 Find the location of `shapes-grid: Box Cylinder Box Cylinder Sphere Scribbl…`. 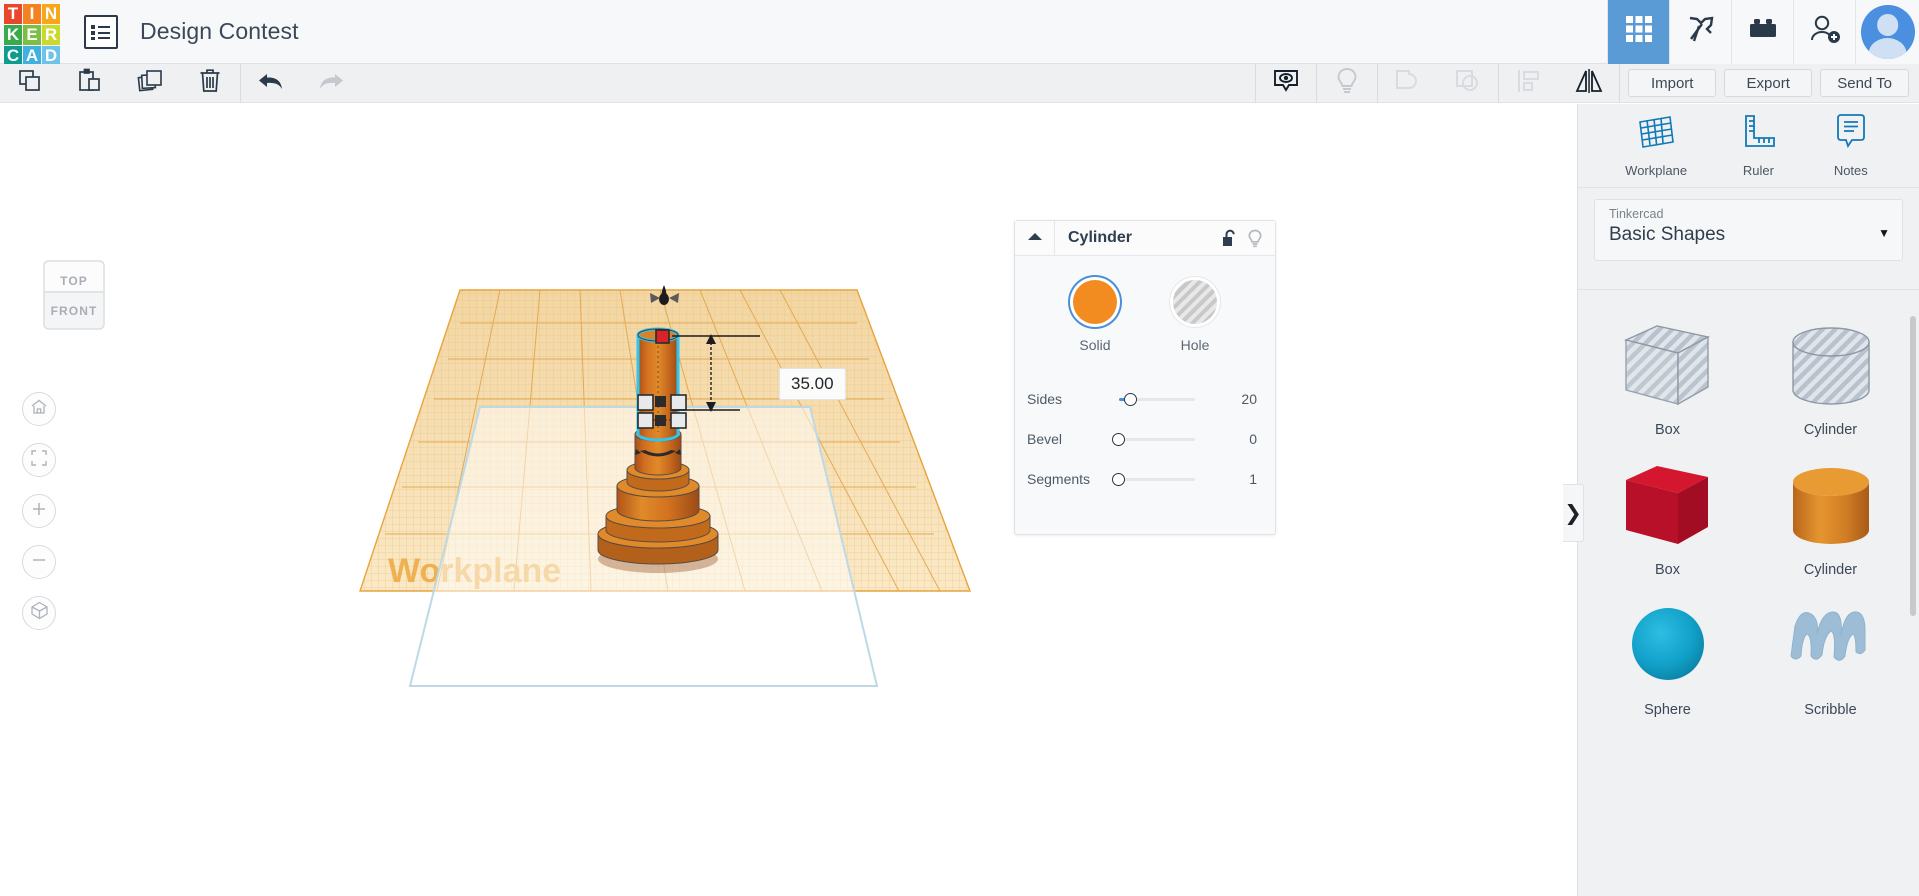

shapes-grid: Box Cylinder Box Cylinder Sphere Scribbl… is located at coordinates (1748, 505).